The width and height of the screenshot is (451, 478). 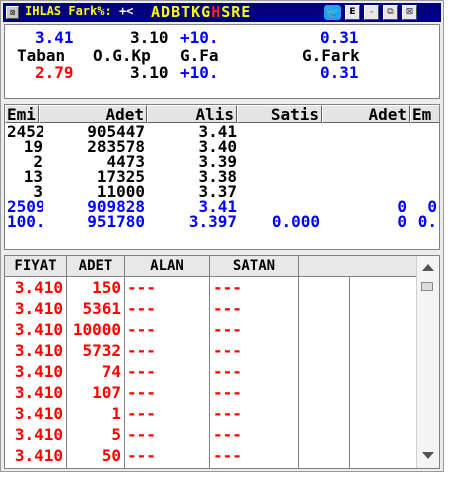 What do you see at coordinates (428, 267) in the screenshot?
I see `scroll-up-icon` at bounding box center [428, 267].